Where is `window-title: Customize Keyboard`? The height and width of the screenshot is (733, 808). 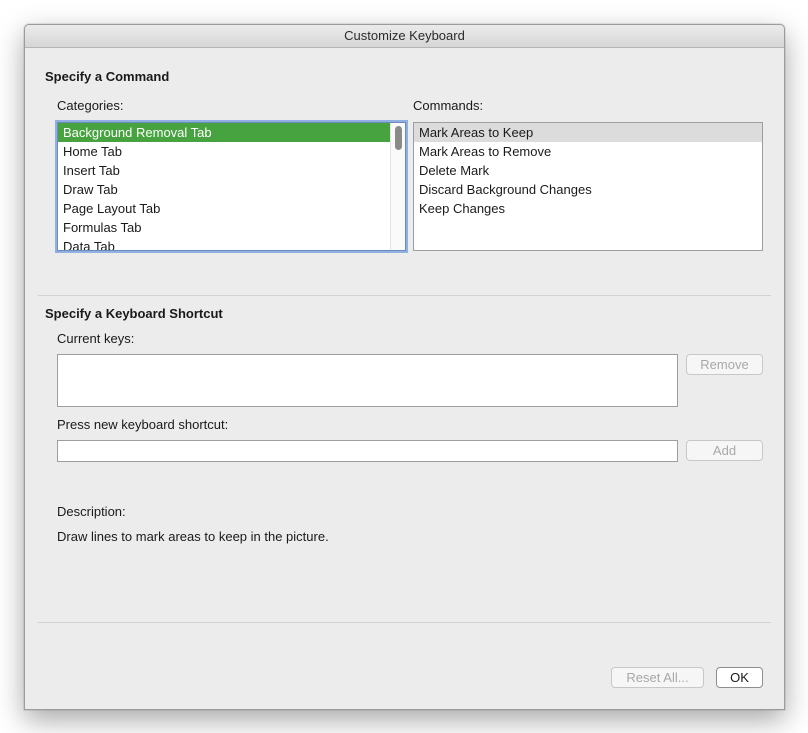
window-title: Customize Keyboard is located at coordinates (404, 36).